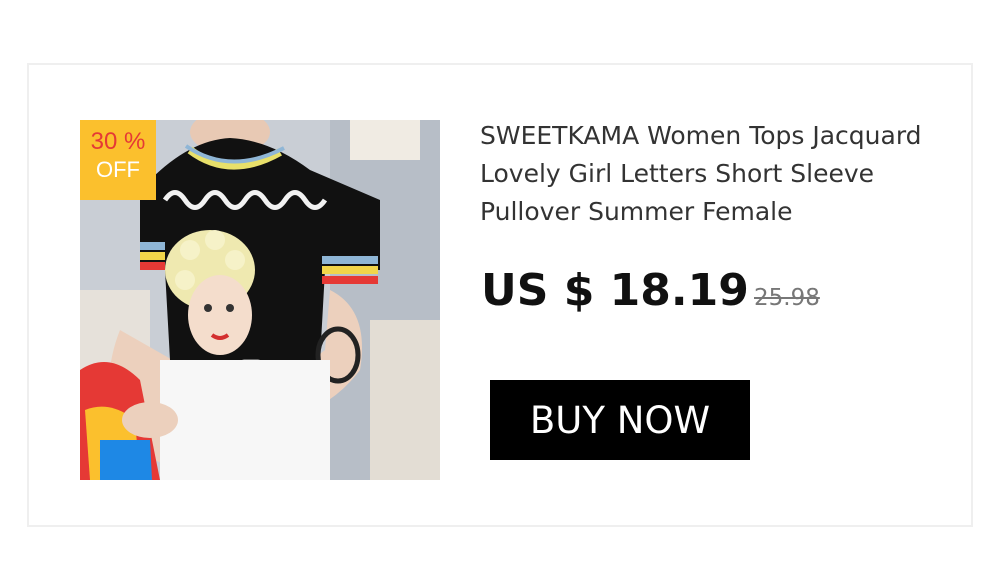 This screenshot has height=580, width=1000. I want to click on discount-percent: 30 %, so click(118, 141).